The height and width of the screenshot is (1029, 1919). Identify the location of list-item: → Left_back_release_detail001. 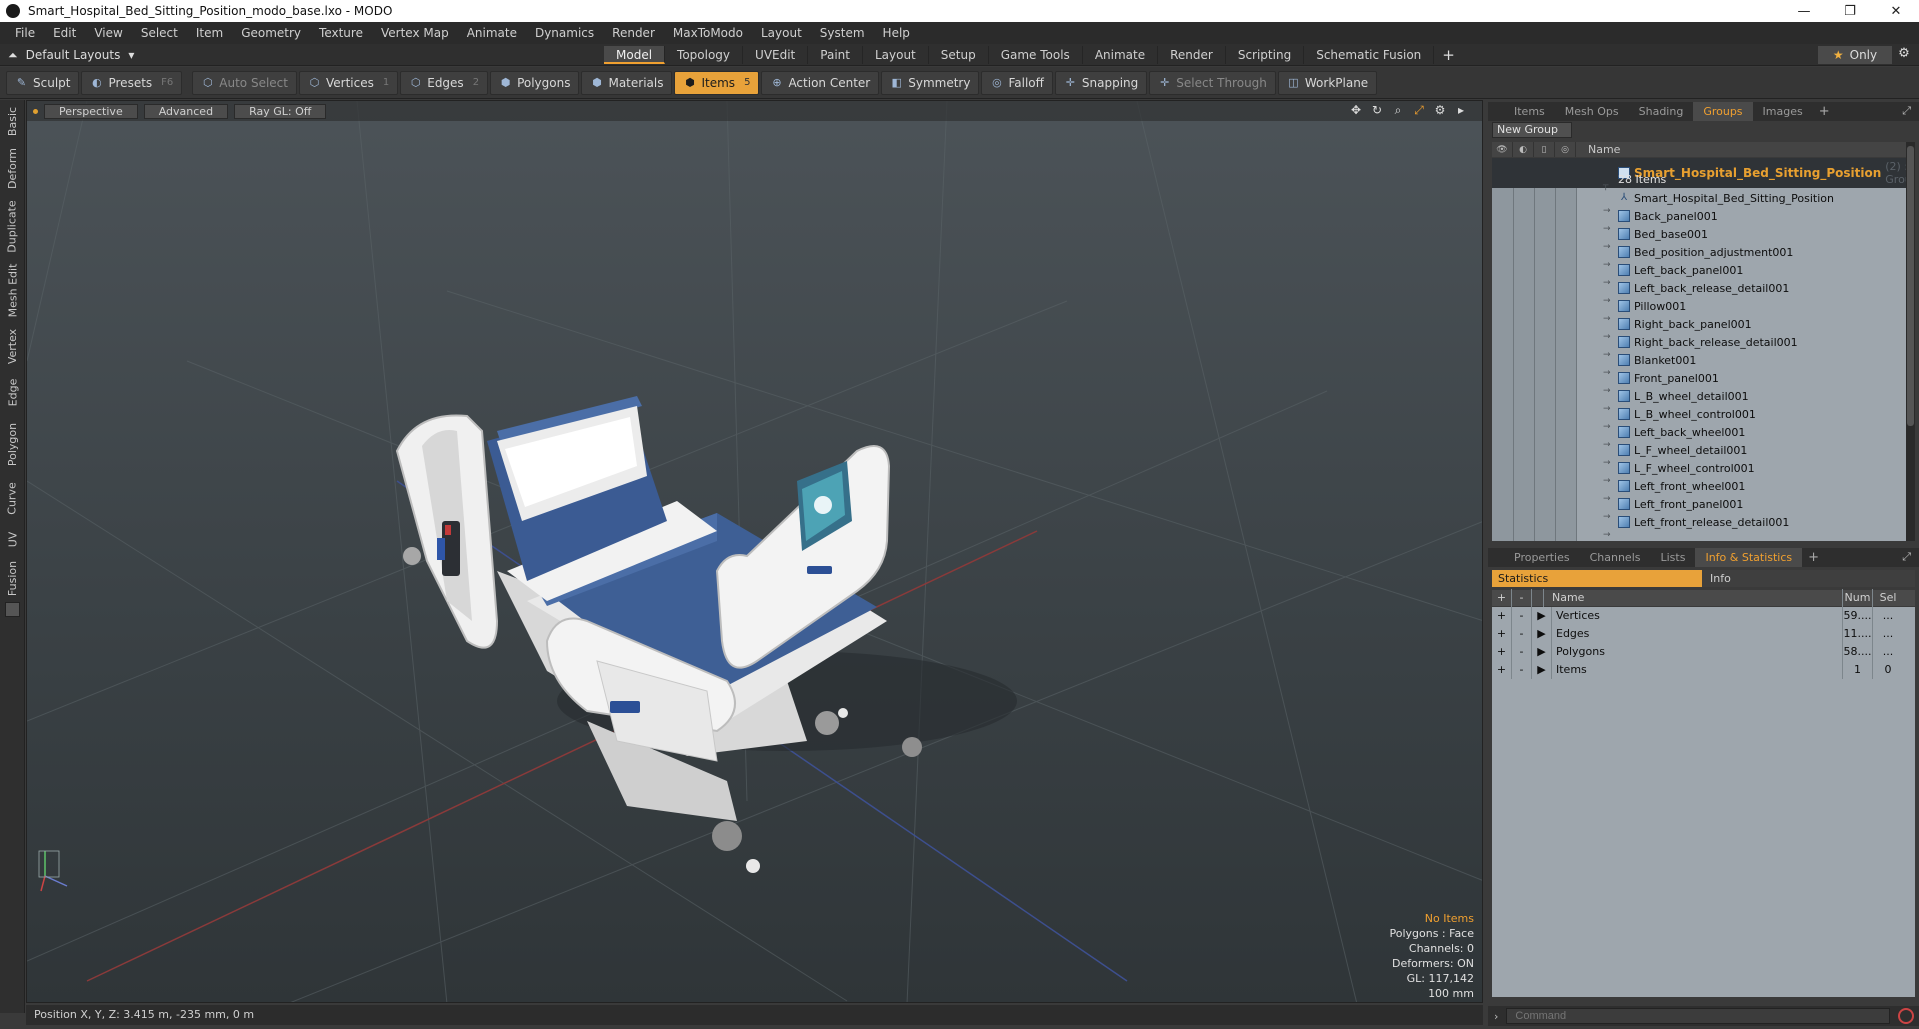
(1699, 293).